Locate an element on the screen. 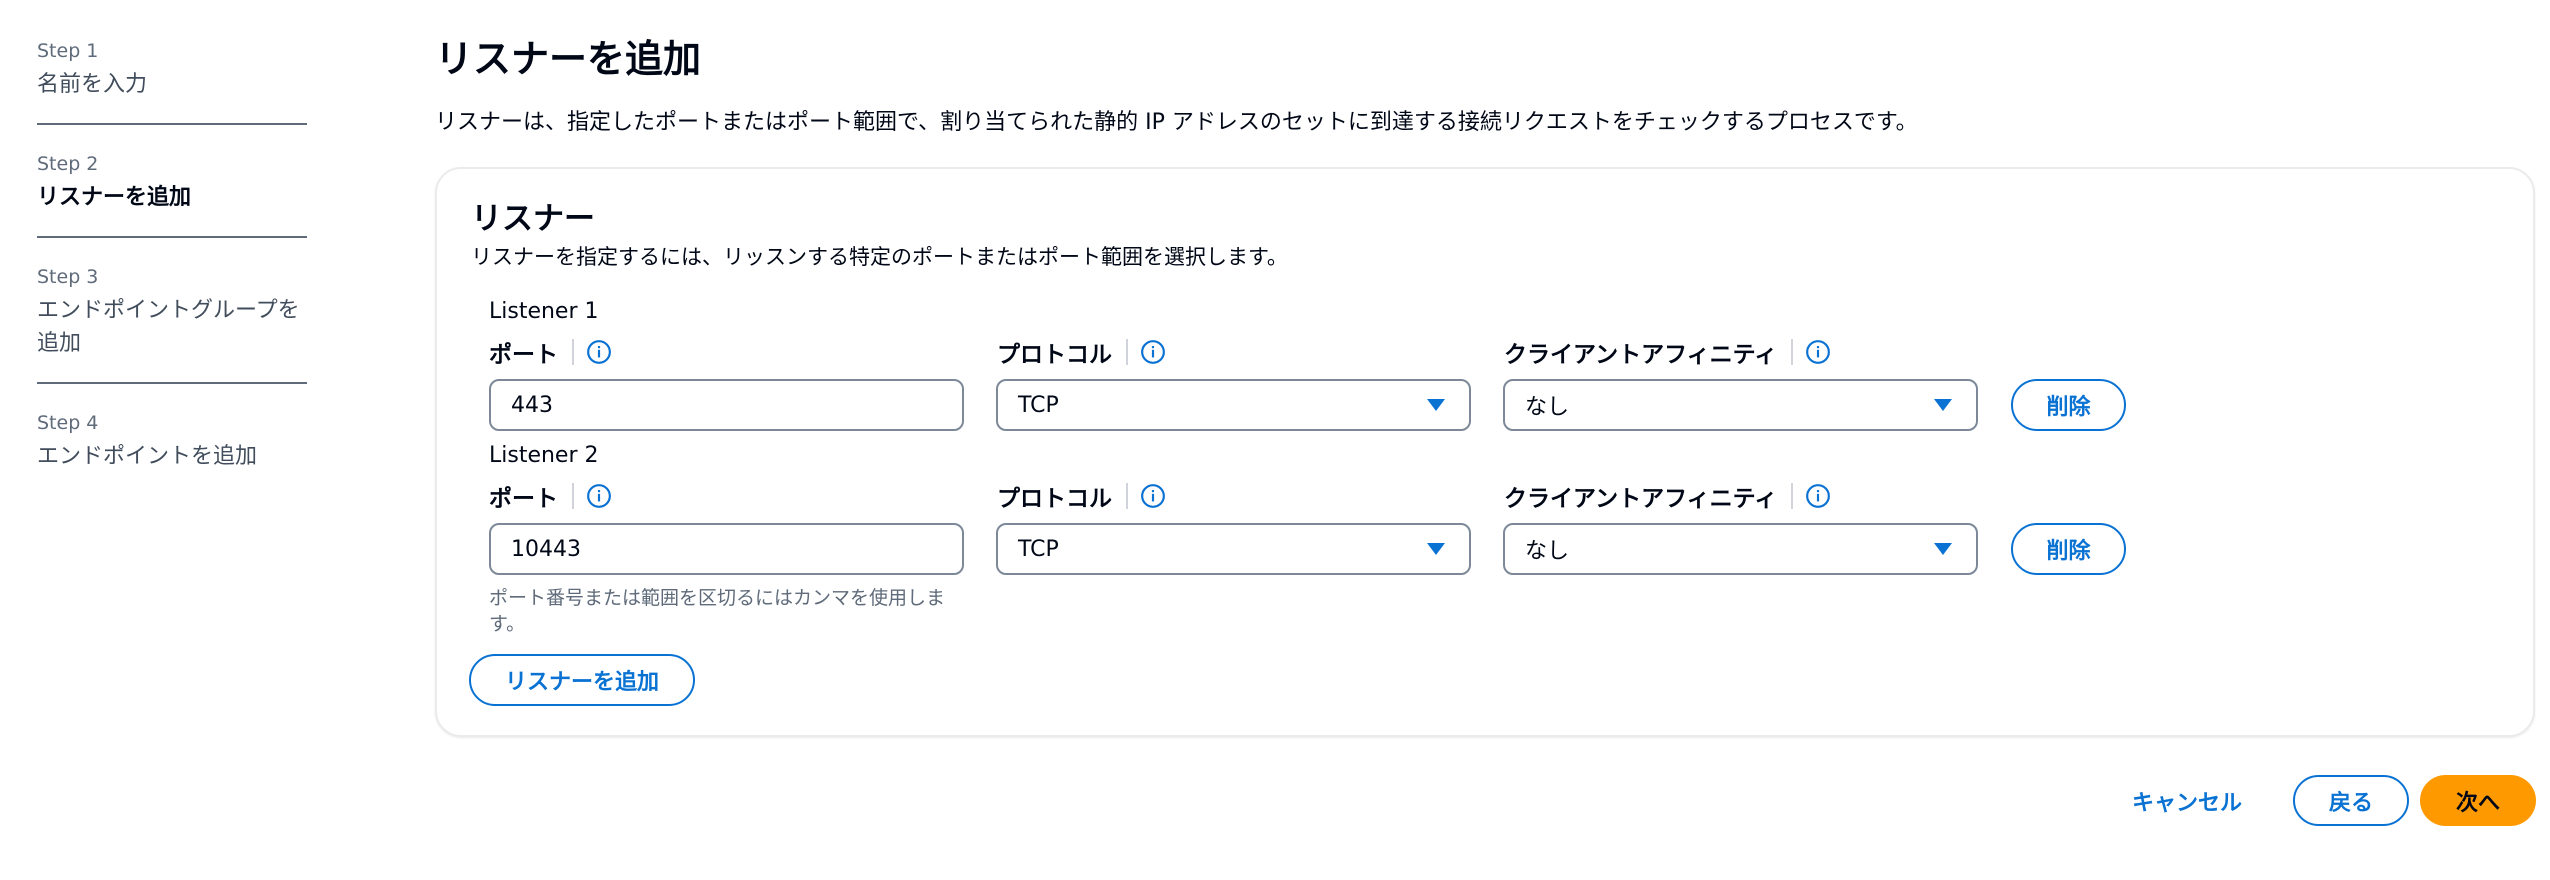 The height and width of the screenshot is (880, 2550). wizard-step-4: Step 4 エンドポイントを追加 is located at coordinates (172, 448).